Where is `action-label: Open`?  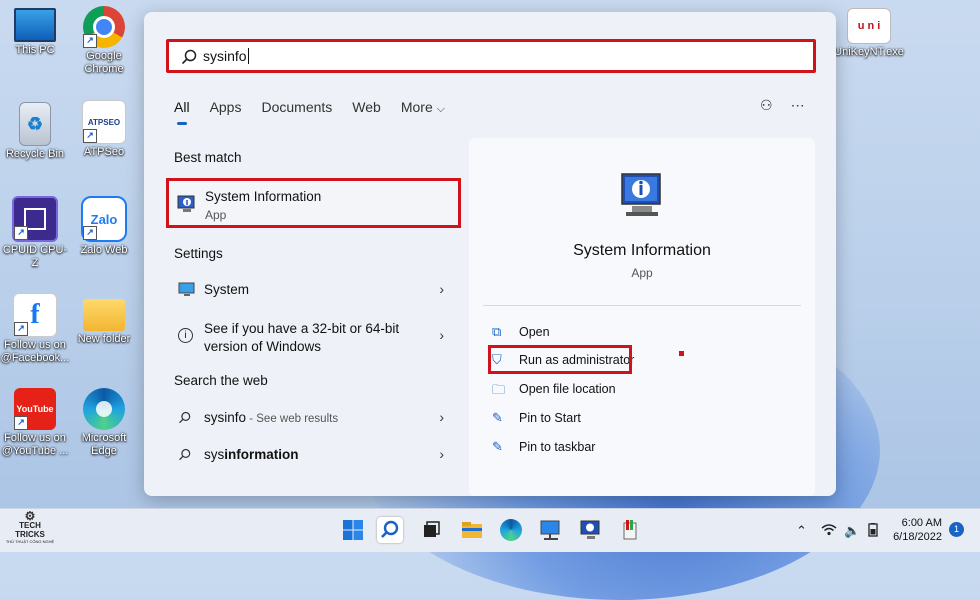 action-label: Open is located at coordinates (534, 332).